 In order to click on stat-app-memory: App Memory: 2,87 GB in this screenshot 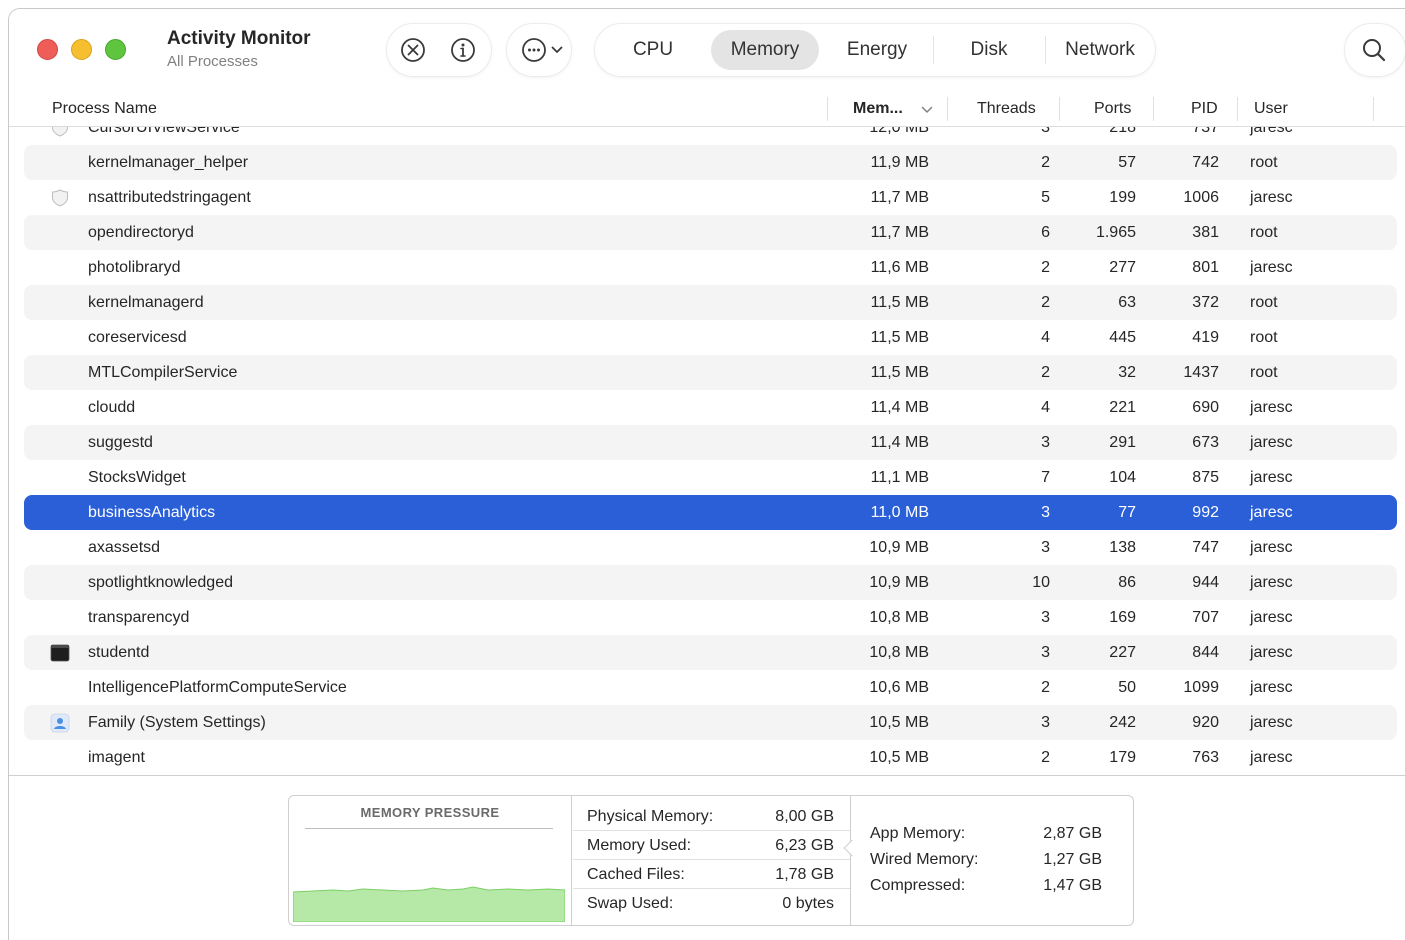, I will do `click(993, 834)`.